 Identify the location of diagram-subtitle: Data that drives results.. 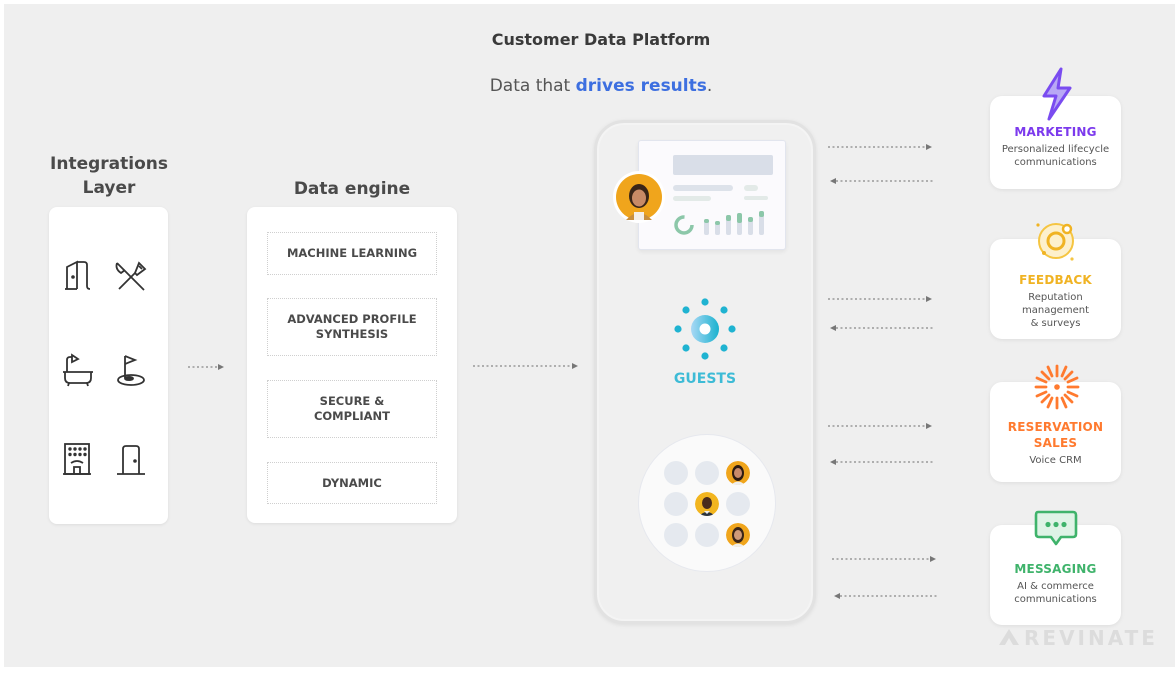
(587, 86).